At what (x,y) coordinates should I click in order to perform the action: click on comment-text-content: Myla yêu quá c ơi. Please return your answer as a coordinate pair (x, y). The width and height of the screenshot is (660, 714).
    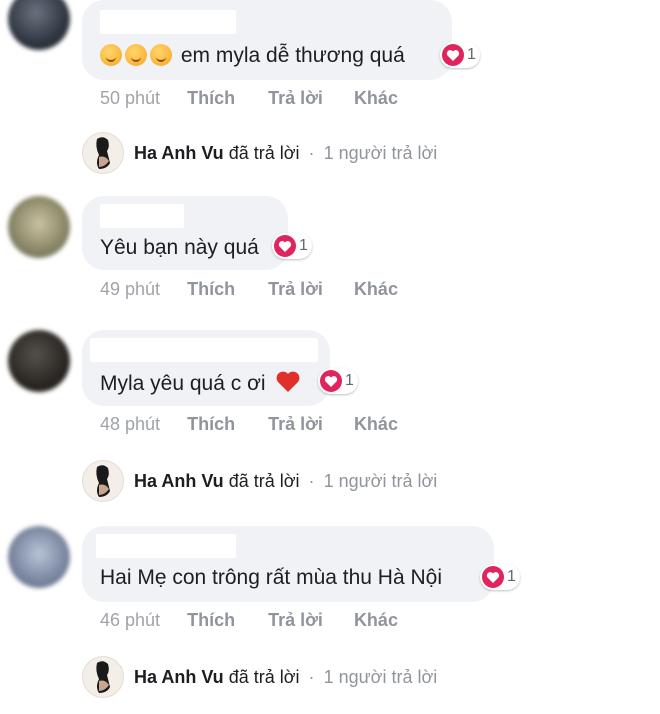
    Looking at the image, I should click on (183, 383).